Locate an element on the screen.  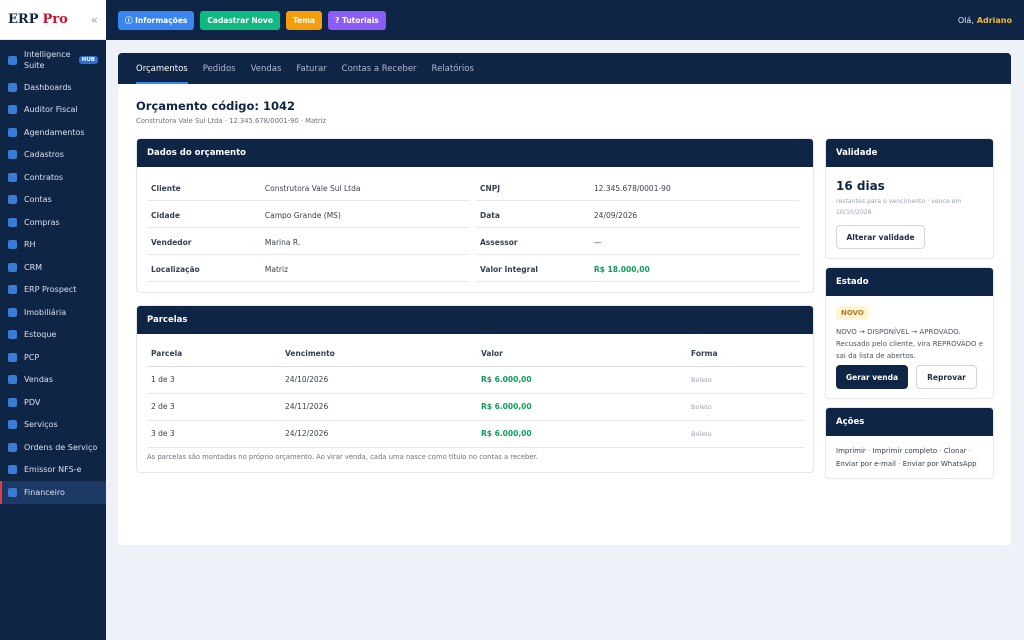
enviar-whatsapp-link: Enviar por WhatsApp is located at coordinates (940, 464).